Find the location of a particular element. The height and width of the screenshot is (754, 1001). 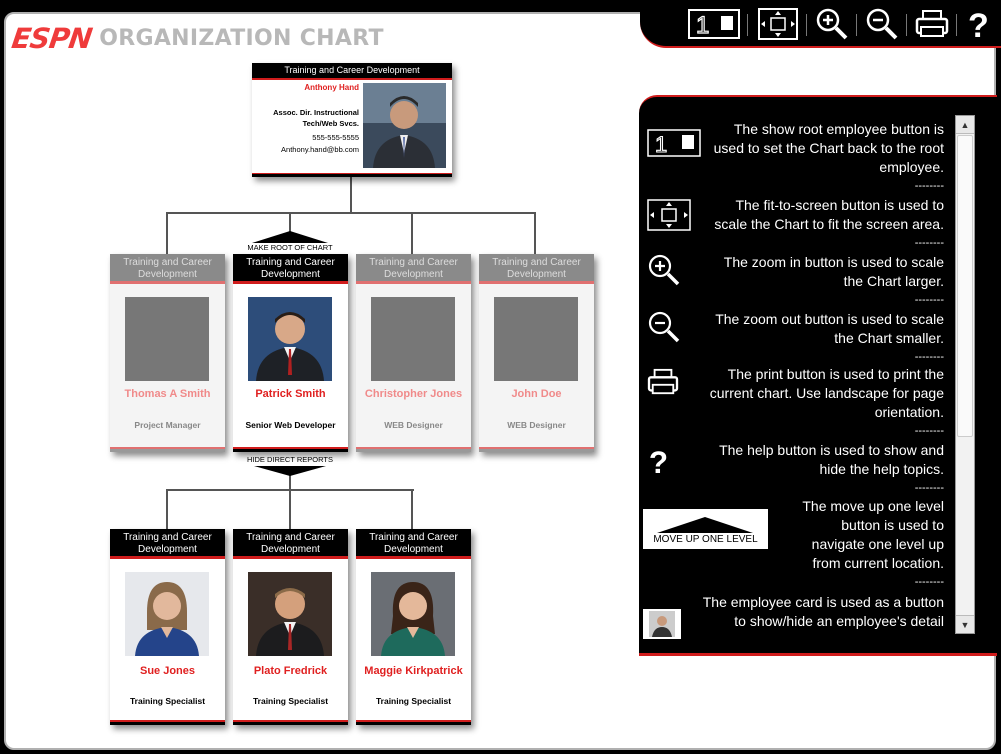

up-arrow-icon is located at coordinates (290, 237).